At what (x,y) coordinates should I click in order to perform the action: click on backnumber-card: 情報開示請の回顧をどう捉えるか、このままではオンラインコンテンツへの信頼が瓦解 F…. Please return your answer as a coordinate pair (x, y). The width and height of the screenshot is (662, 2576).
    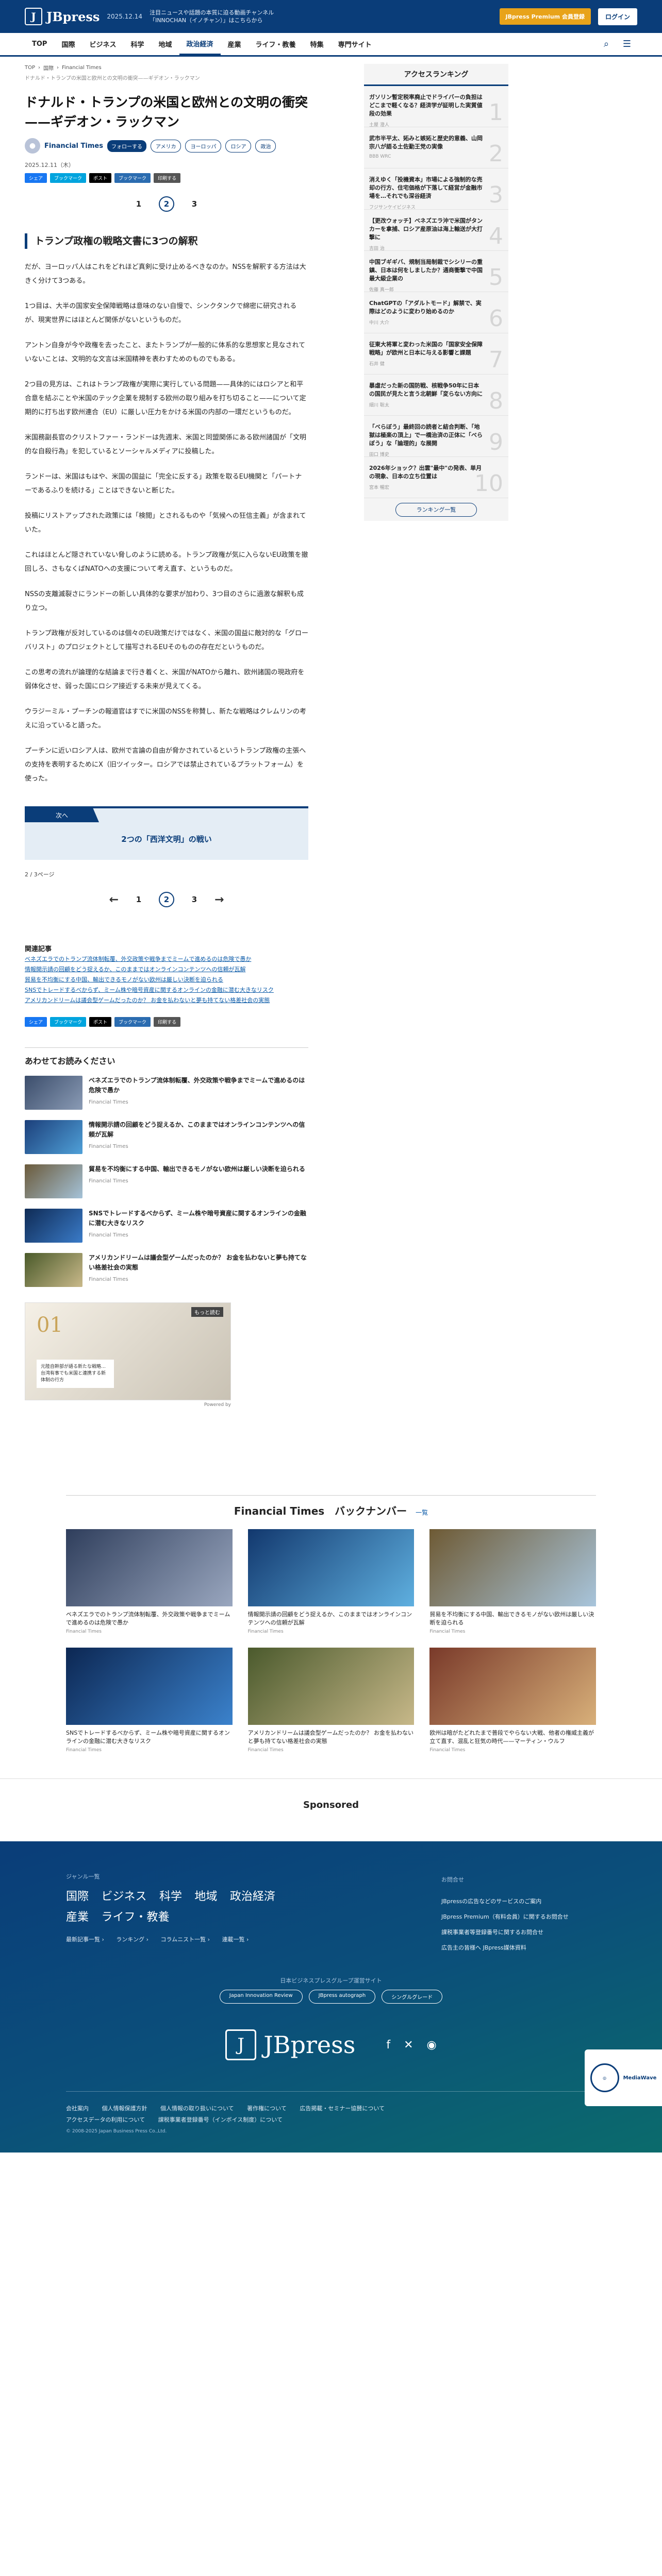
    Looking at the image, I should click on (331, 1581).